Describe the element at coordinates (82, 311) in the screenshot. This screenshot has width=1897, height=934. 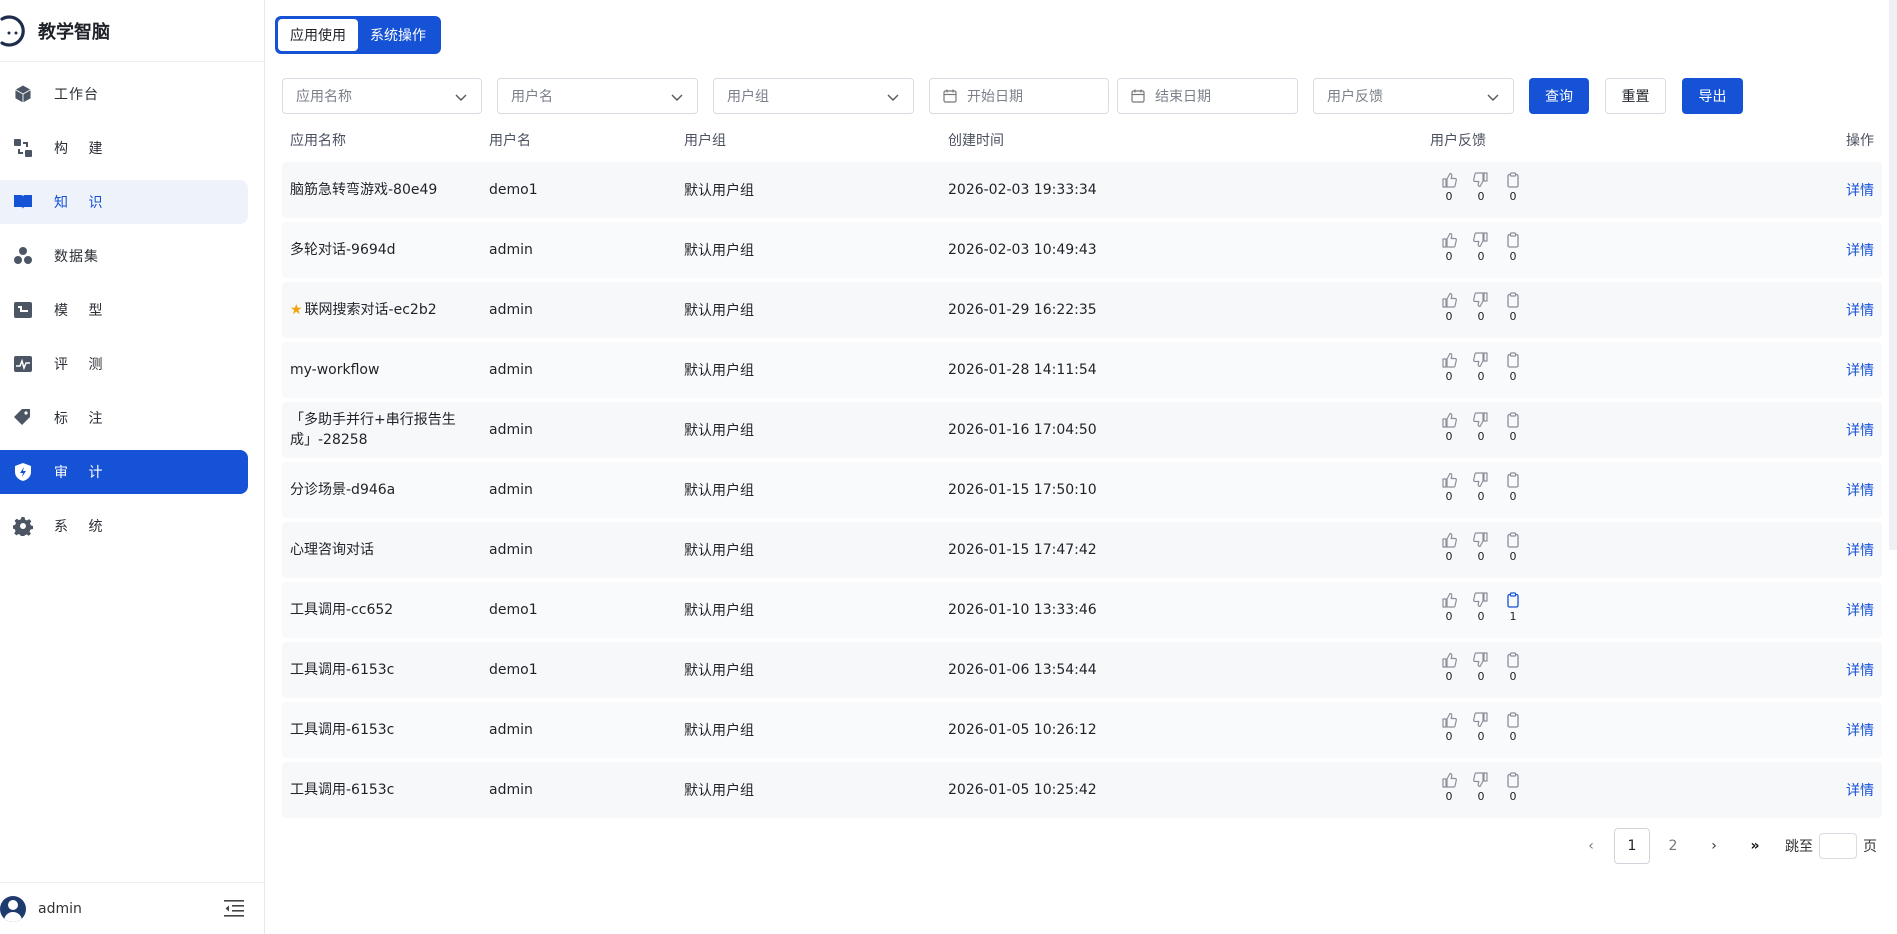
I see `sidebar-item-label: 模 型` at that location.